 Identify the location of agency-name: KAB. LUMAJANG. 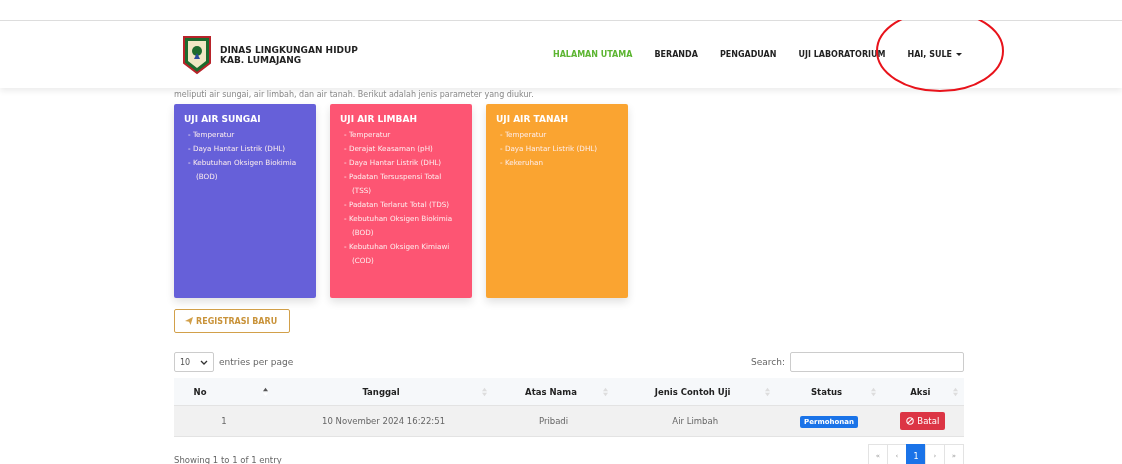
(261, 59).